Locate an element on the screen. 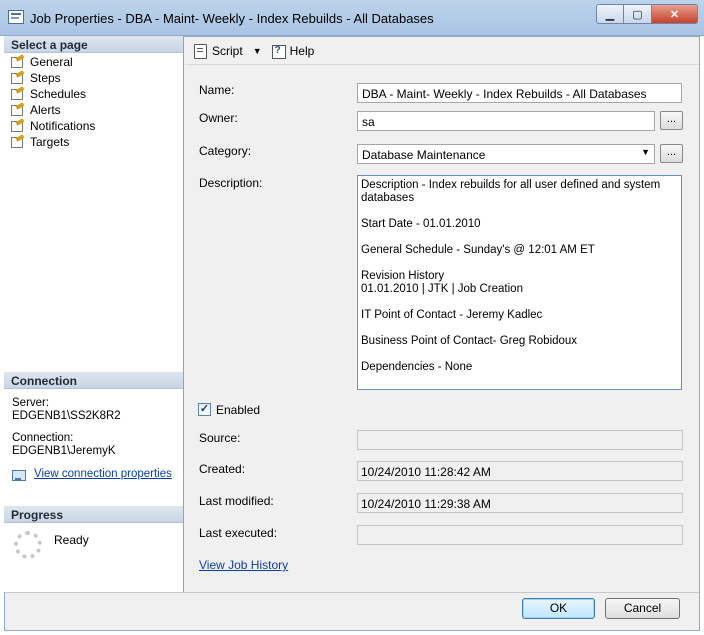 This screenshot has width=704, height=635. last-executed-label: Last executed: is located at coordinates (238, 533).